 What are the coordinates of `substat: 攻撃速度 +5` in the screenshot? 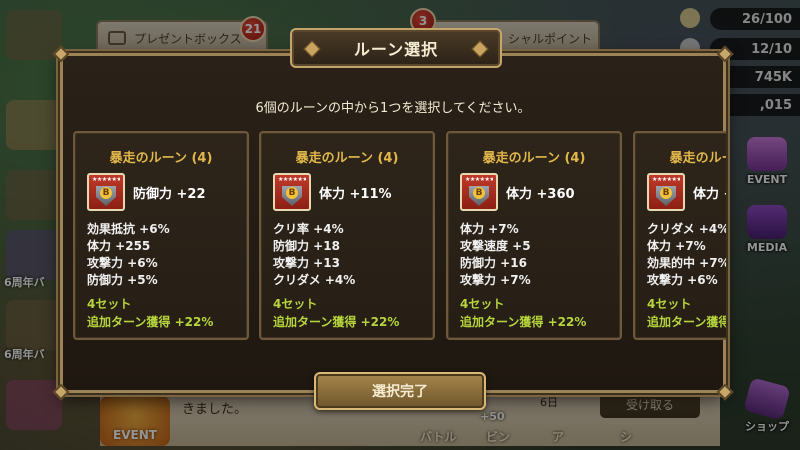 It's located at (495, 246).